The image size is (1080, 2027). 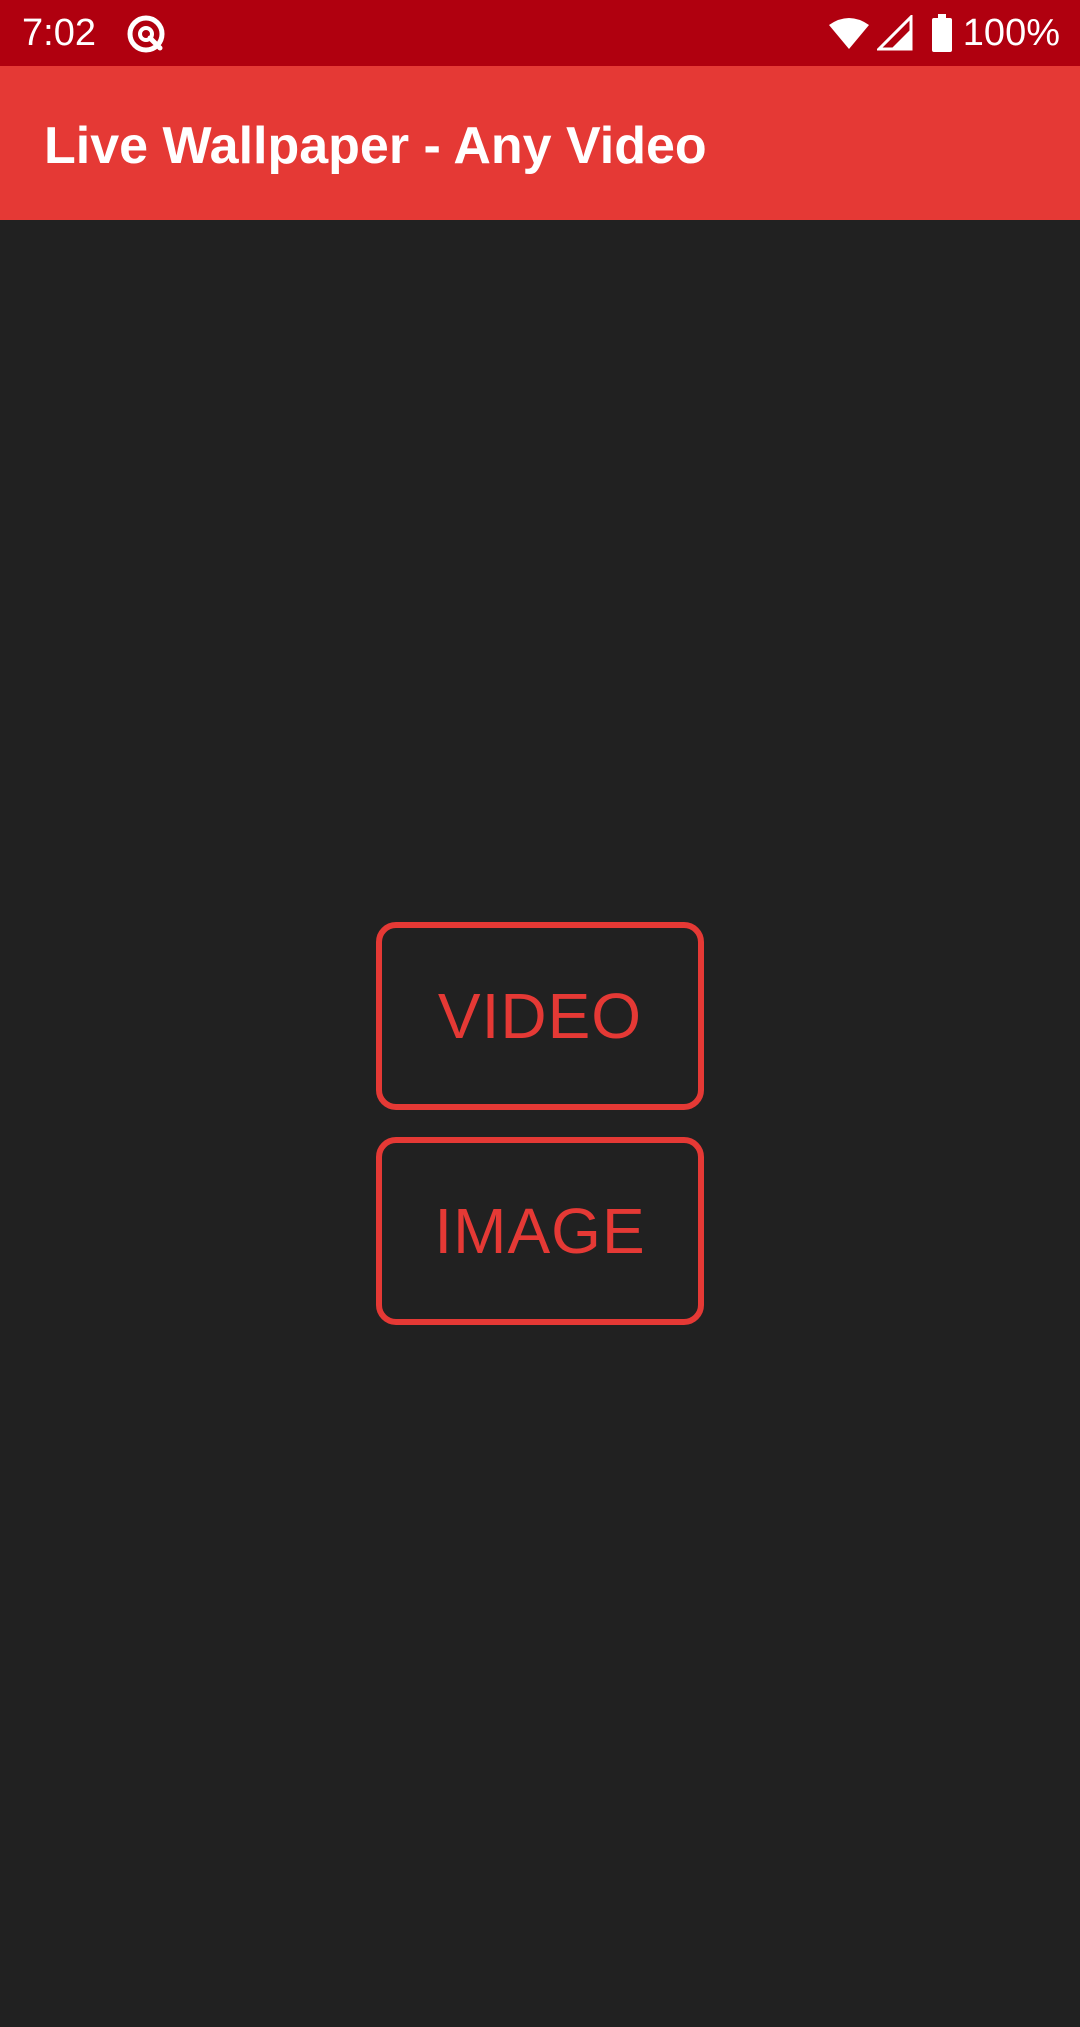 I want to click on app-bar: Live Wallpaper - Any Video, so click(x=540, y=143).